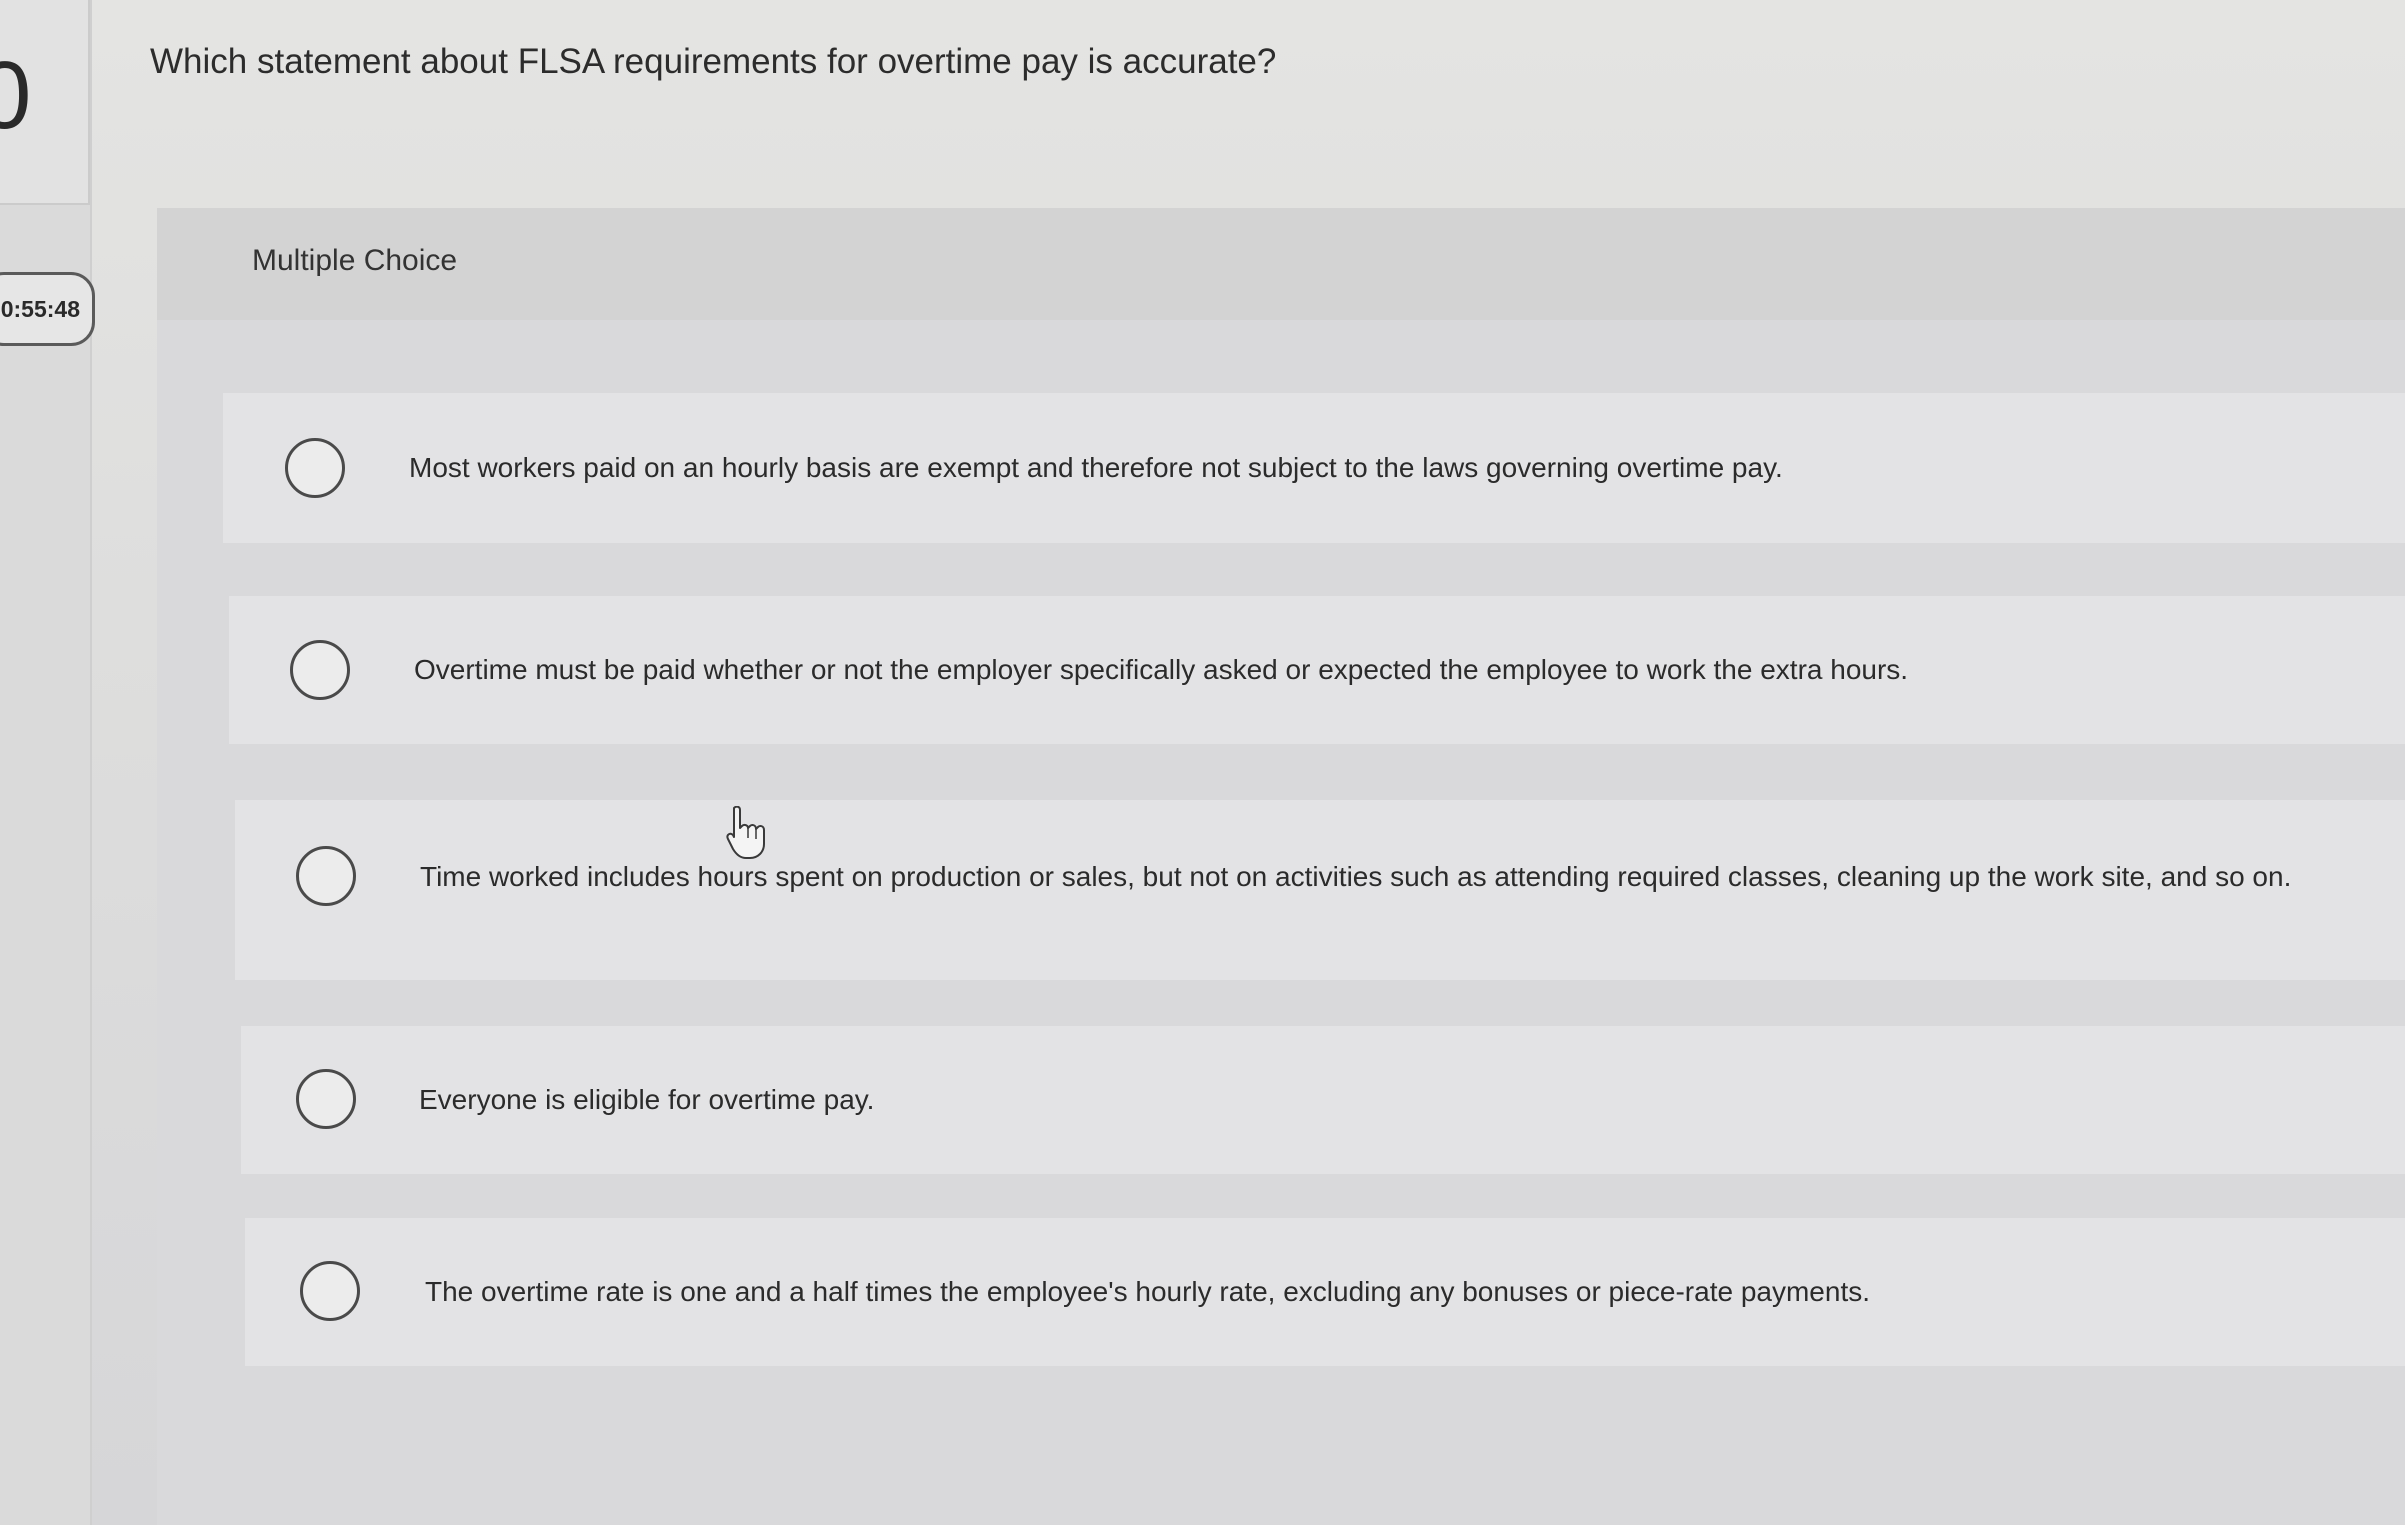  What do you see at coordinates (1281, 264) in the screenshot?
I see `answer-panel-header: Multiple Choice` at bounding box center [1281, 264].